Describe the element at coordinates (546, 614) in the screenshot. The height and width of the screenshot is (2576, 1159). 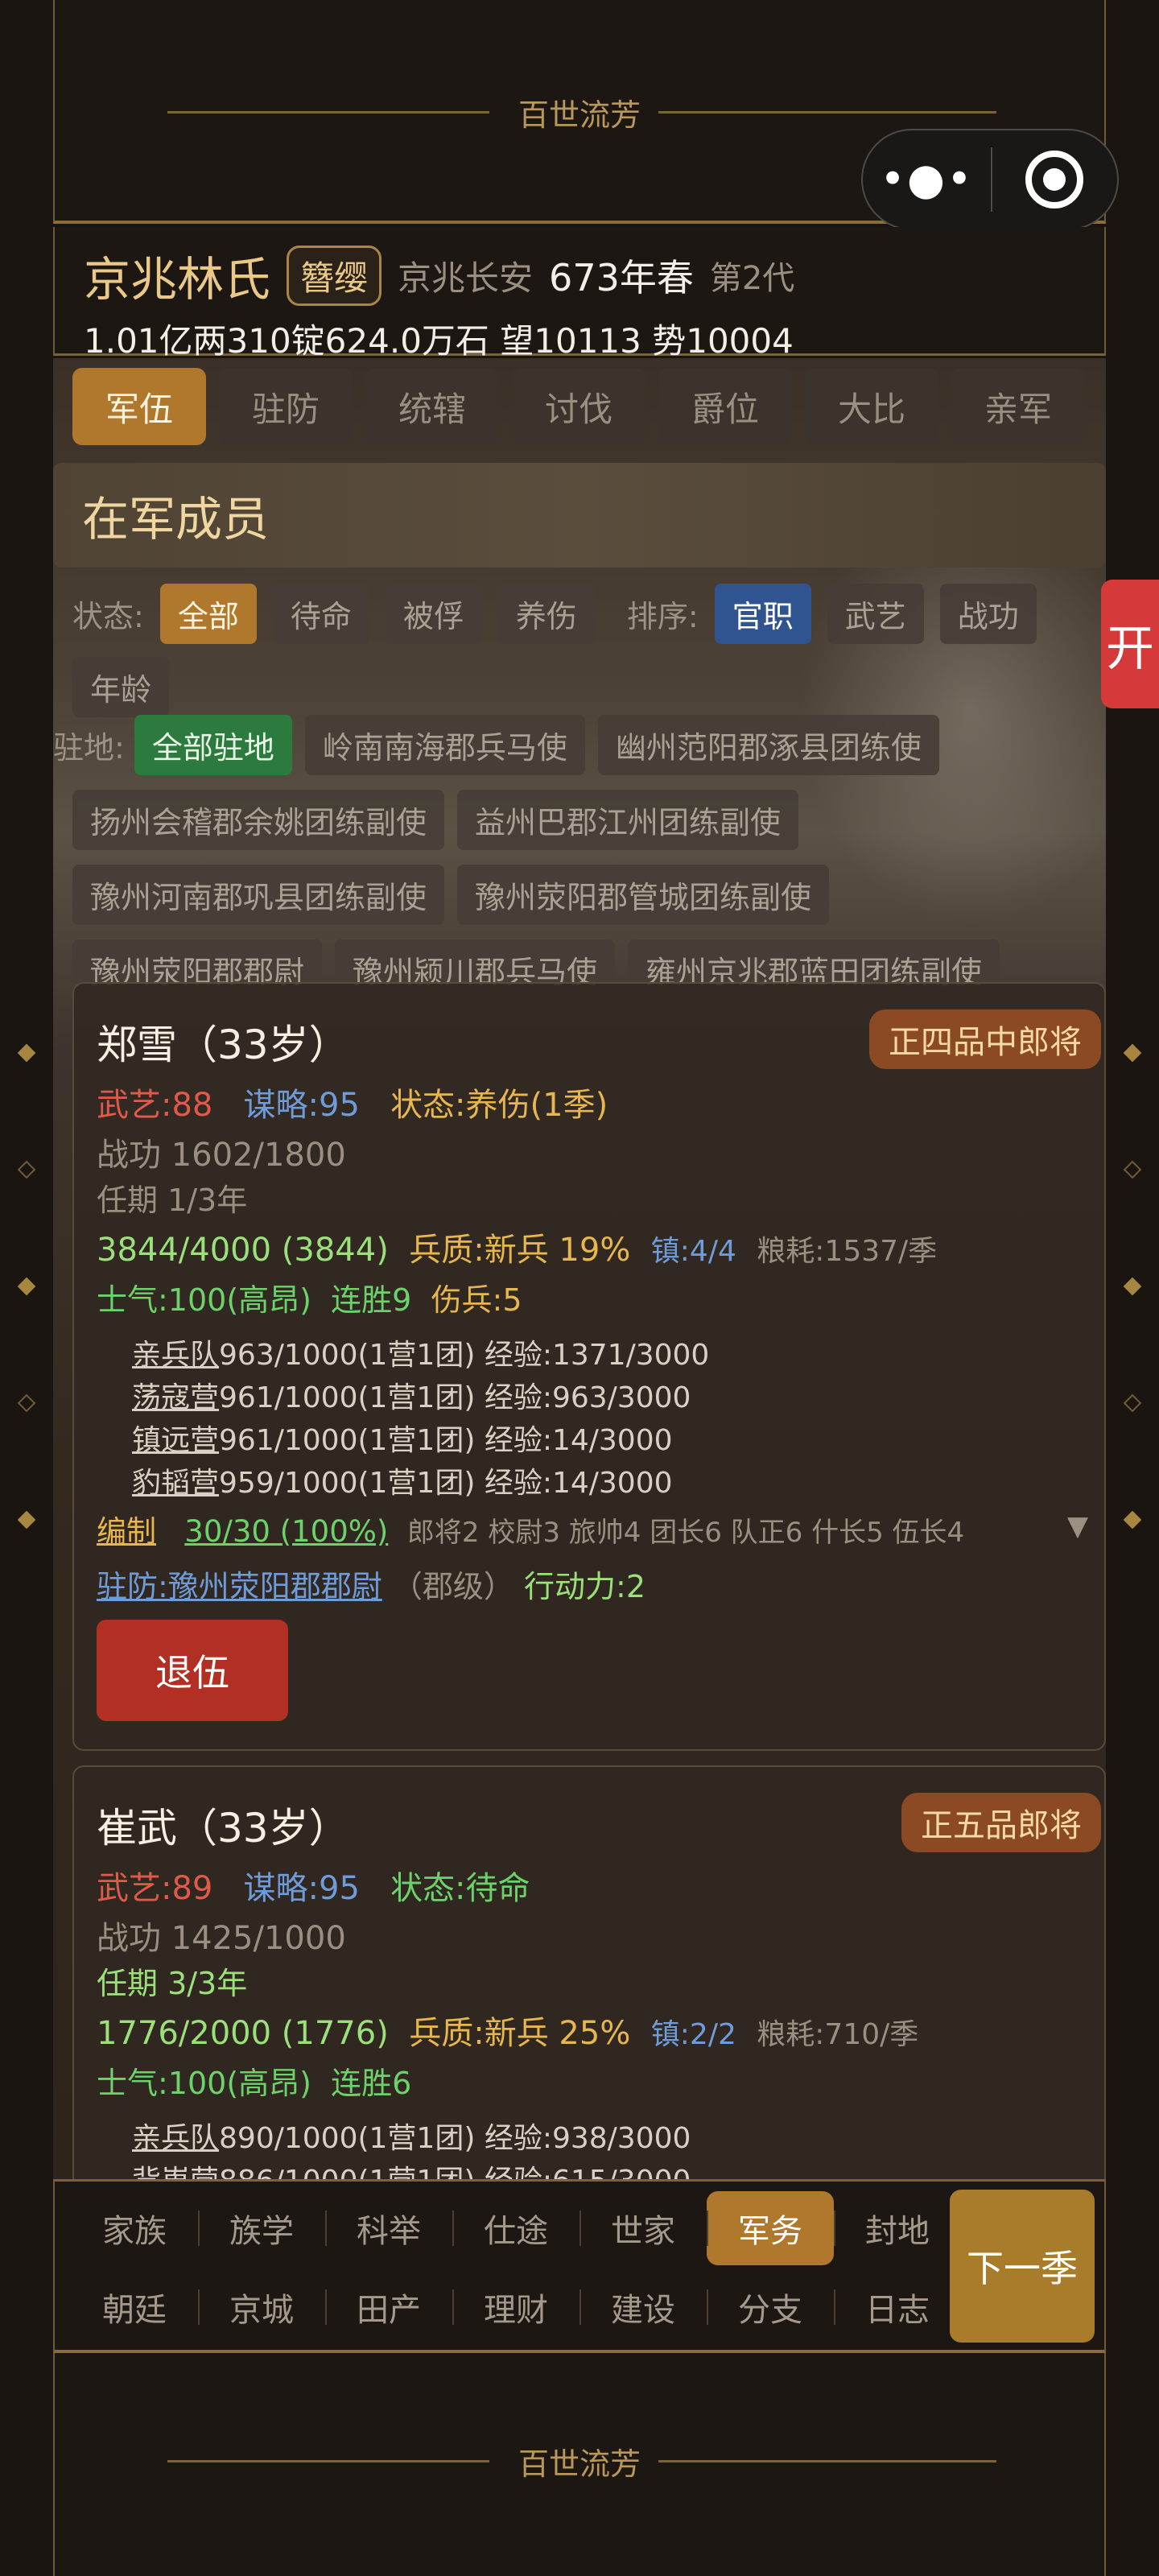
I see `status-injured: 养伤` at that location.